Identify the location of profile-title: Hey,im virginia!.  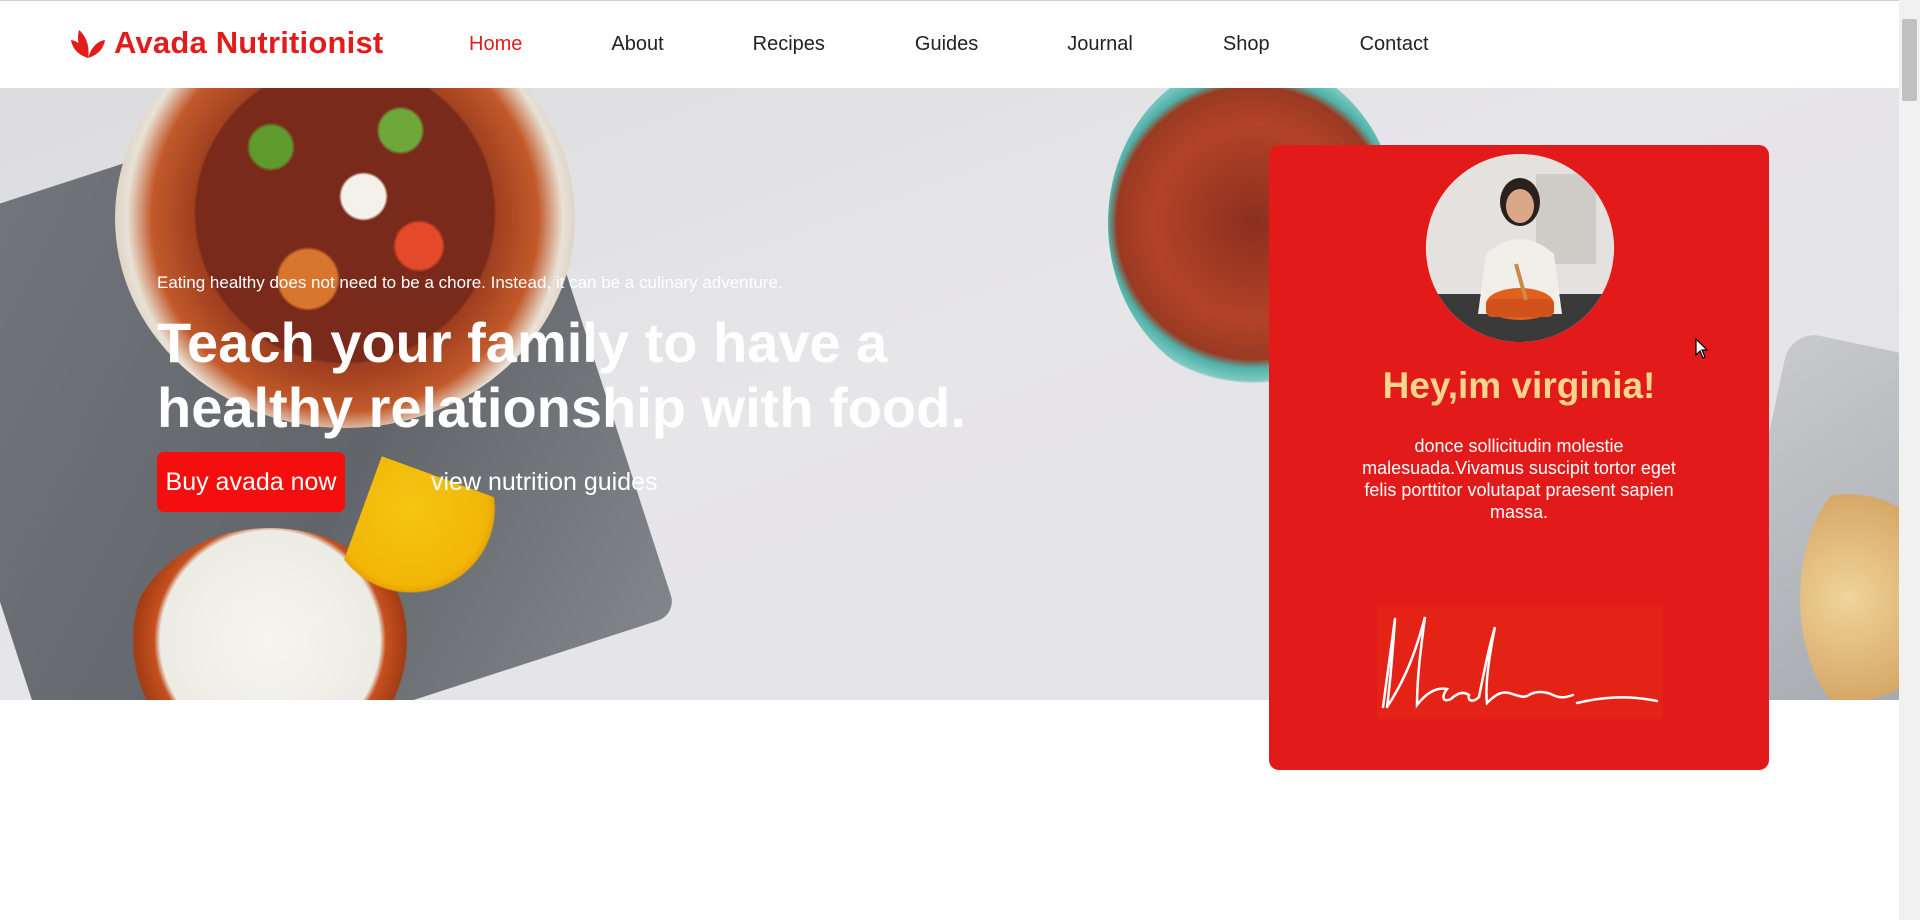
(1519, 385).